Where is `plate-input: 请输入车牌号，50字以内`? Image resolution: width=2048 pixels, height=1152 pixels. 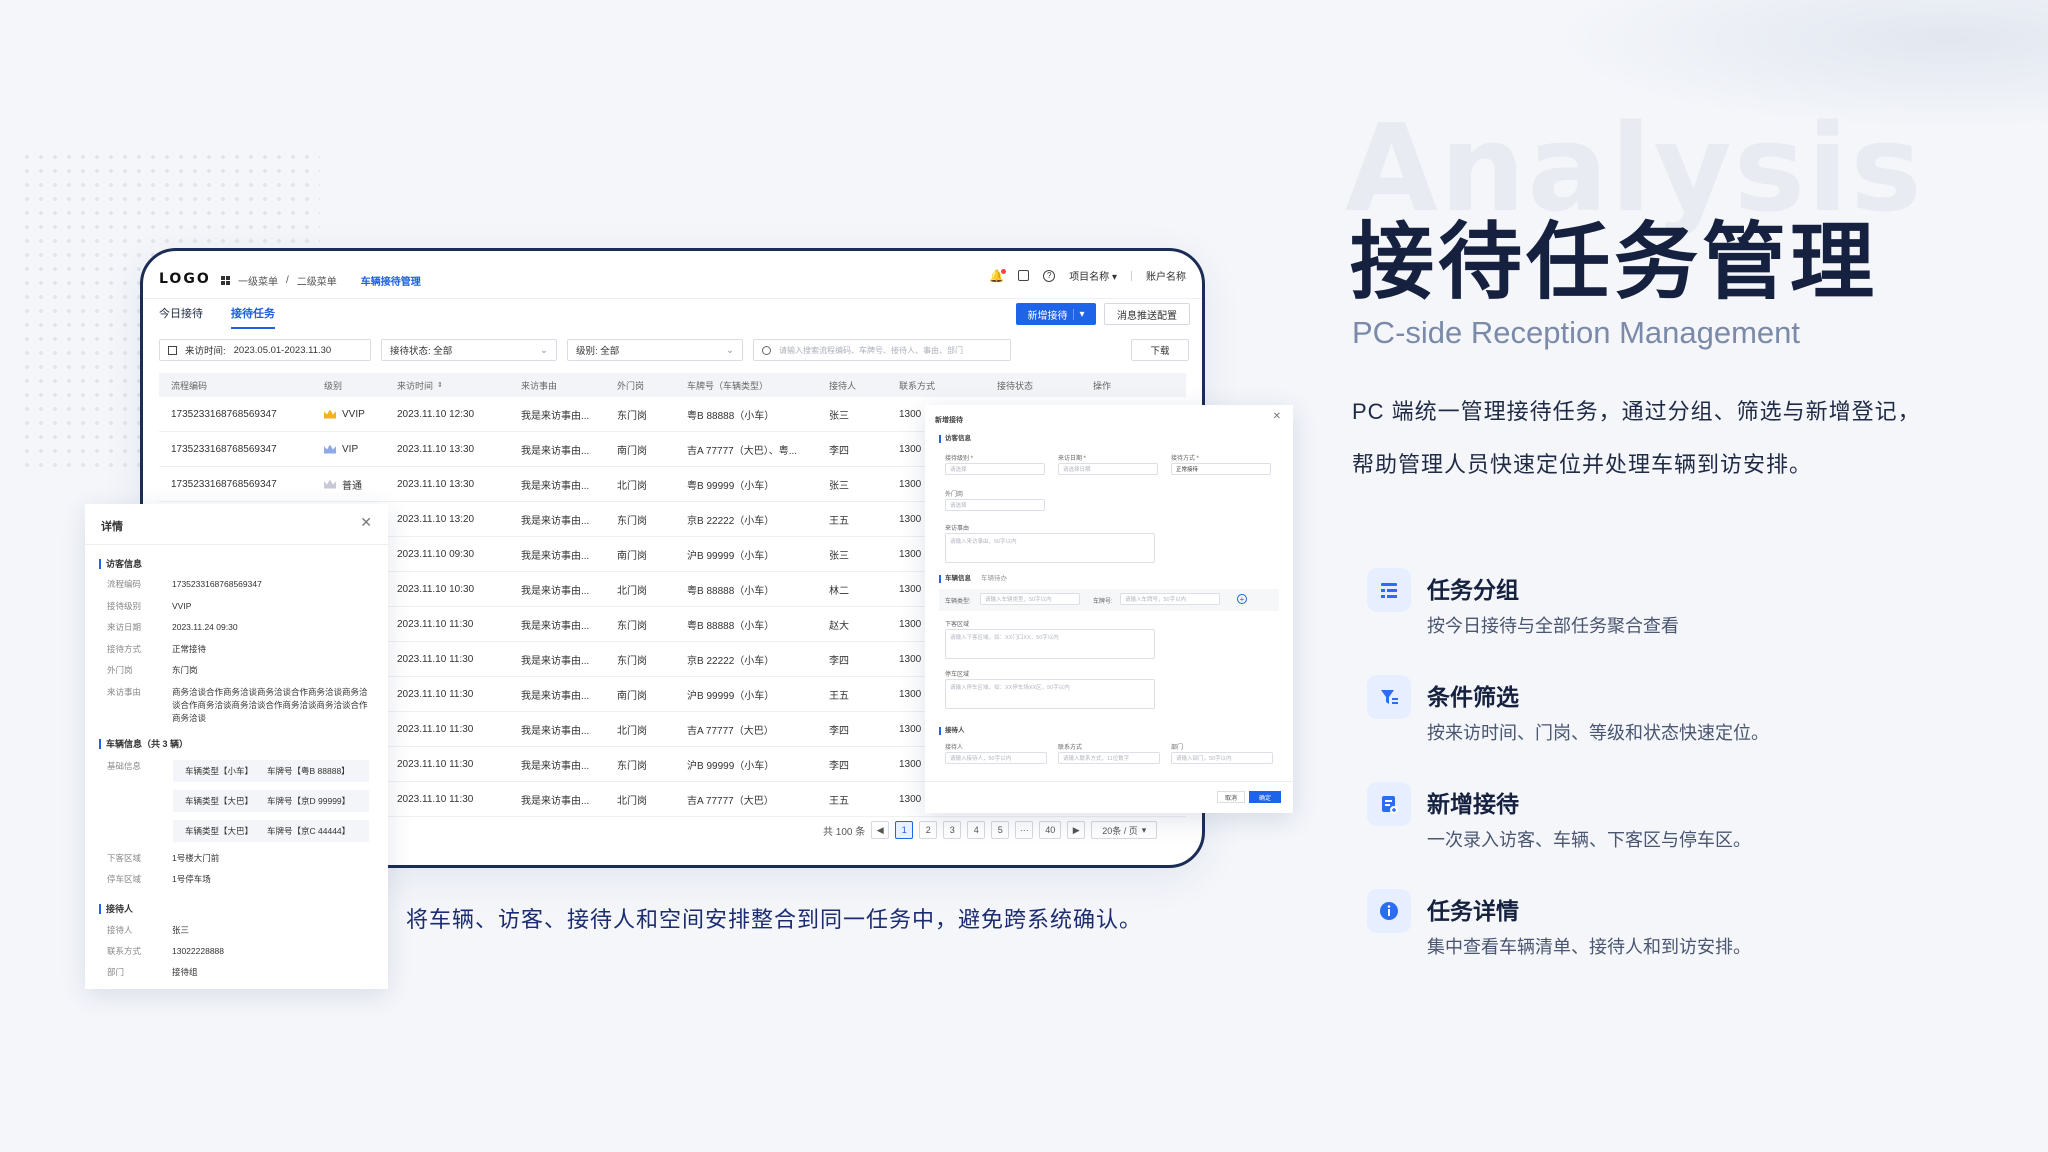 plate-input: 请输入车牌号，50字以内 is located at coordinates (1170, 599).